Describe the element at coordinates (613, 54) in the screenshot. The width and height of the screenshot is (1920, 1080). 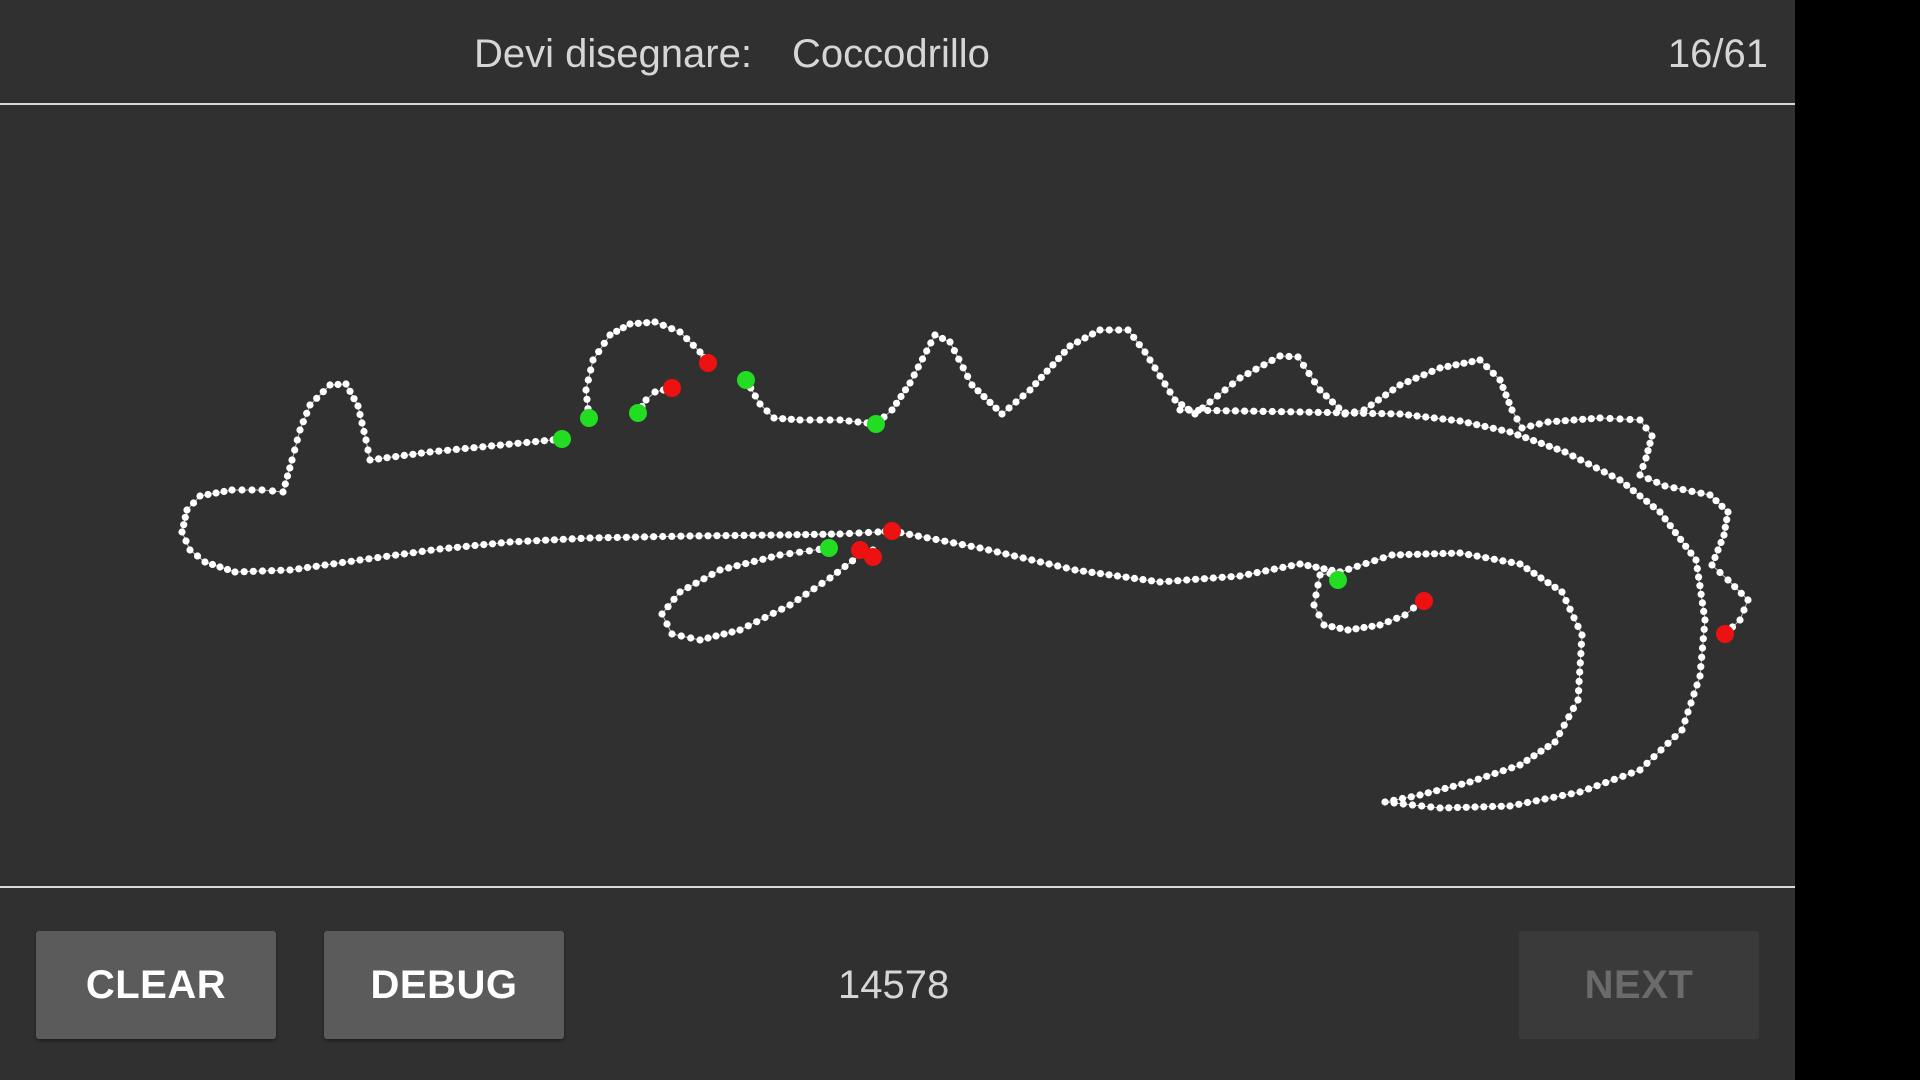
I see `prompt-label: Devi disegnare:` at that location.